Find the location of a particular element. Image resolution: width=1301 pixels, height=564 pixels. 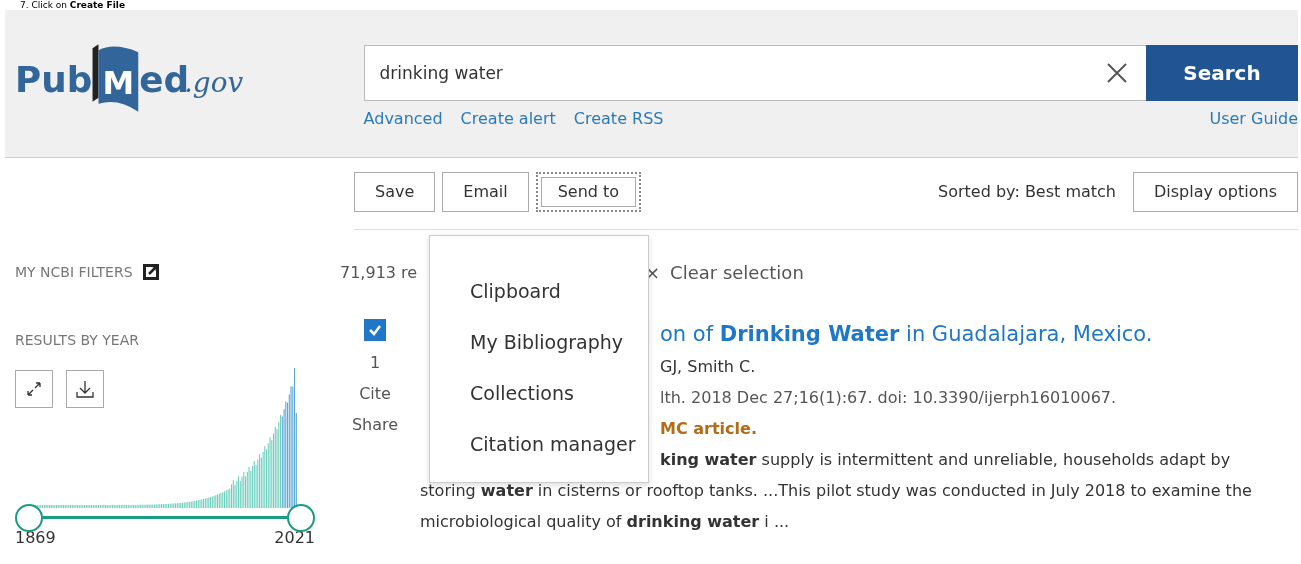

menu-item: Collections is located at coordinates (539, 393).